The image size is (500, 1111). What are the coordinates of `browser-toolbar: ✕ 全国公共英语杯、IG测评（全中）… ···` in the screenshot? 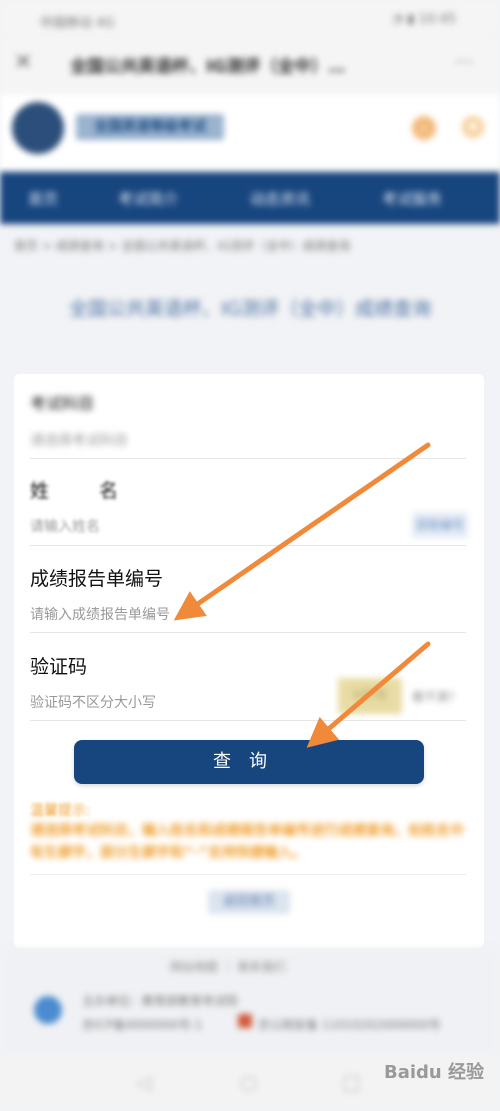 It's located at (250, 65).